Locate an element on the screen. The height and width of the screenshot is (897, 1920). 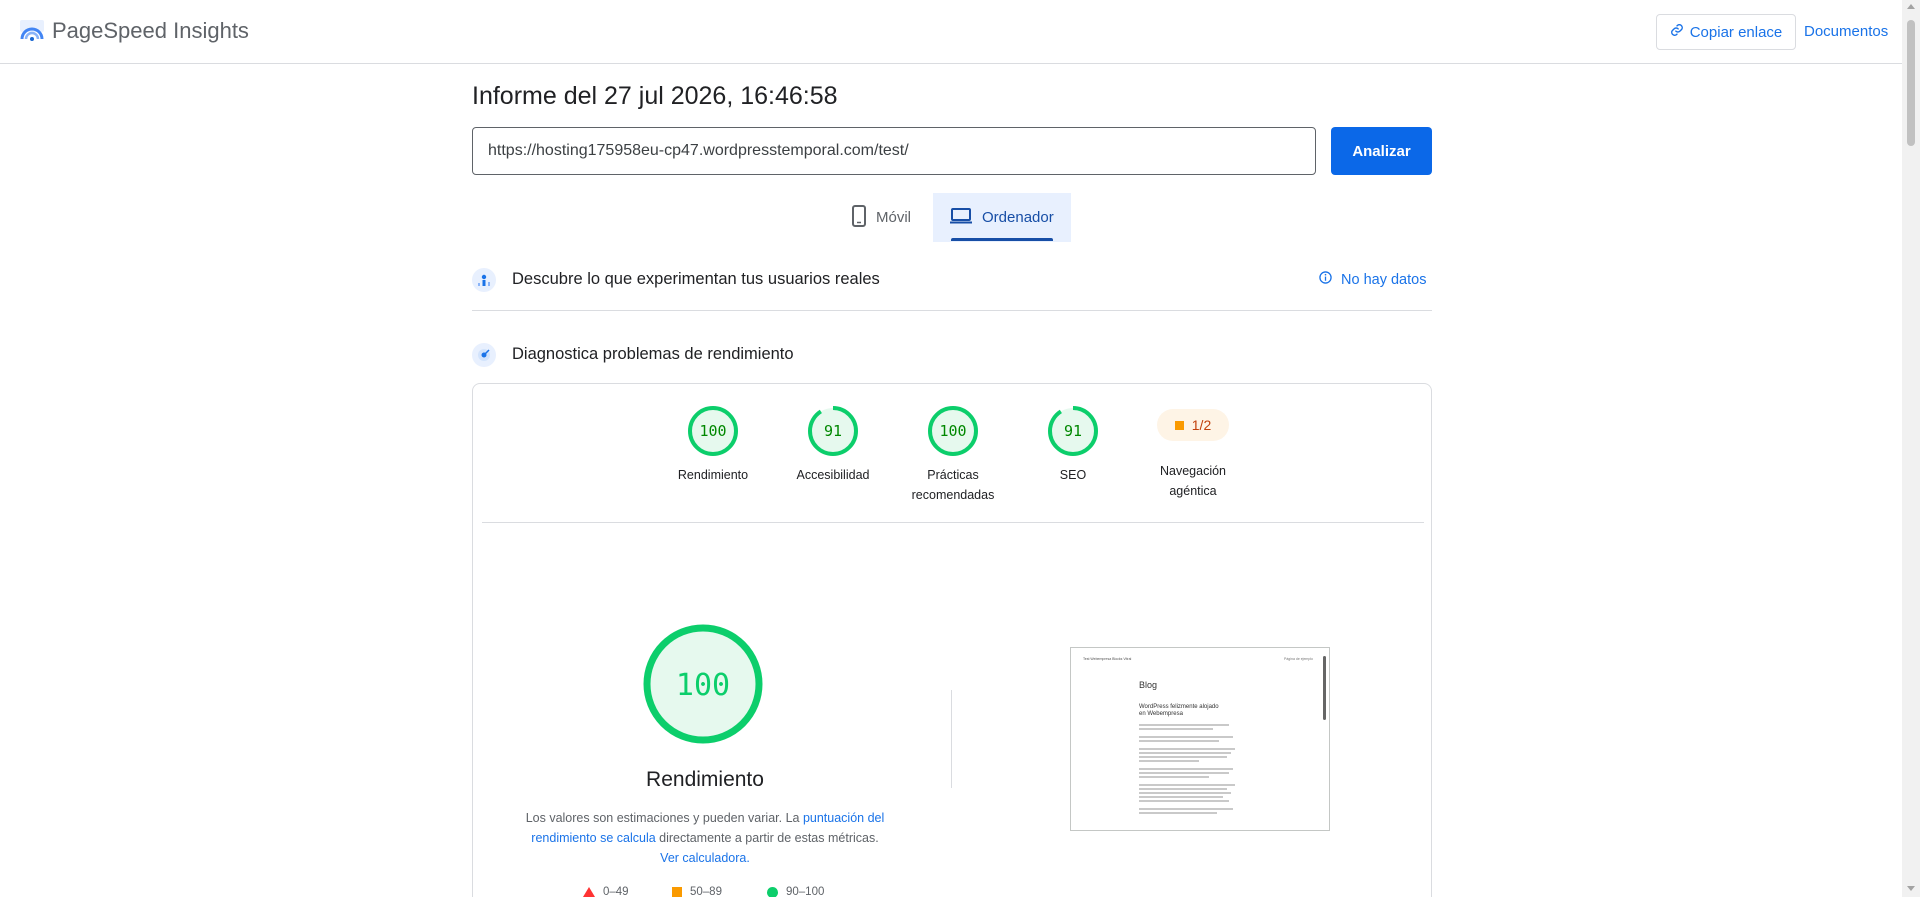
copy-link-button: Copiar enlace is located at coordinates (1726, 32).